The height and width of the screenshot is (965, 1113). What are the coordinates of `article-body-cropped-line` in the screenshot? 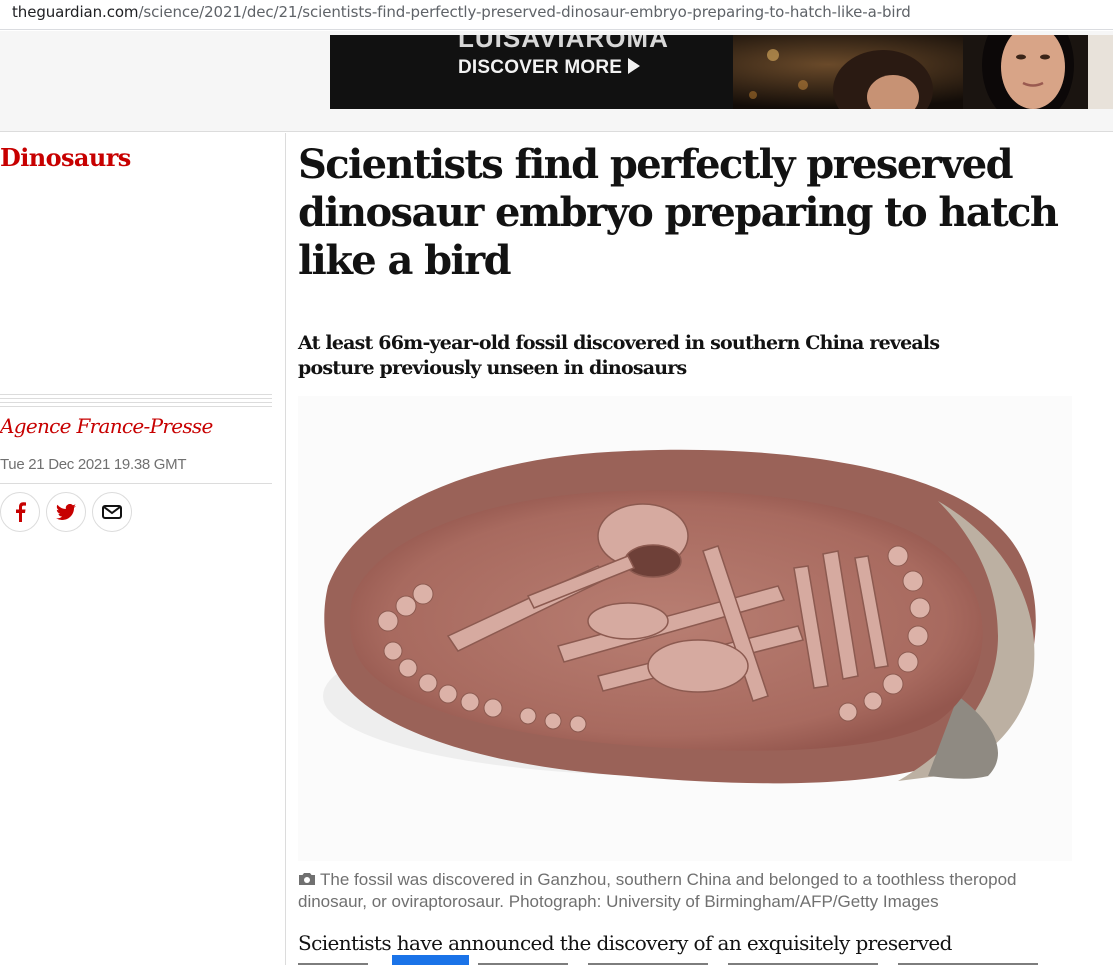 It's located at (668, 960).